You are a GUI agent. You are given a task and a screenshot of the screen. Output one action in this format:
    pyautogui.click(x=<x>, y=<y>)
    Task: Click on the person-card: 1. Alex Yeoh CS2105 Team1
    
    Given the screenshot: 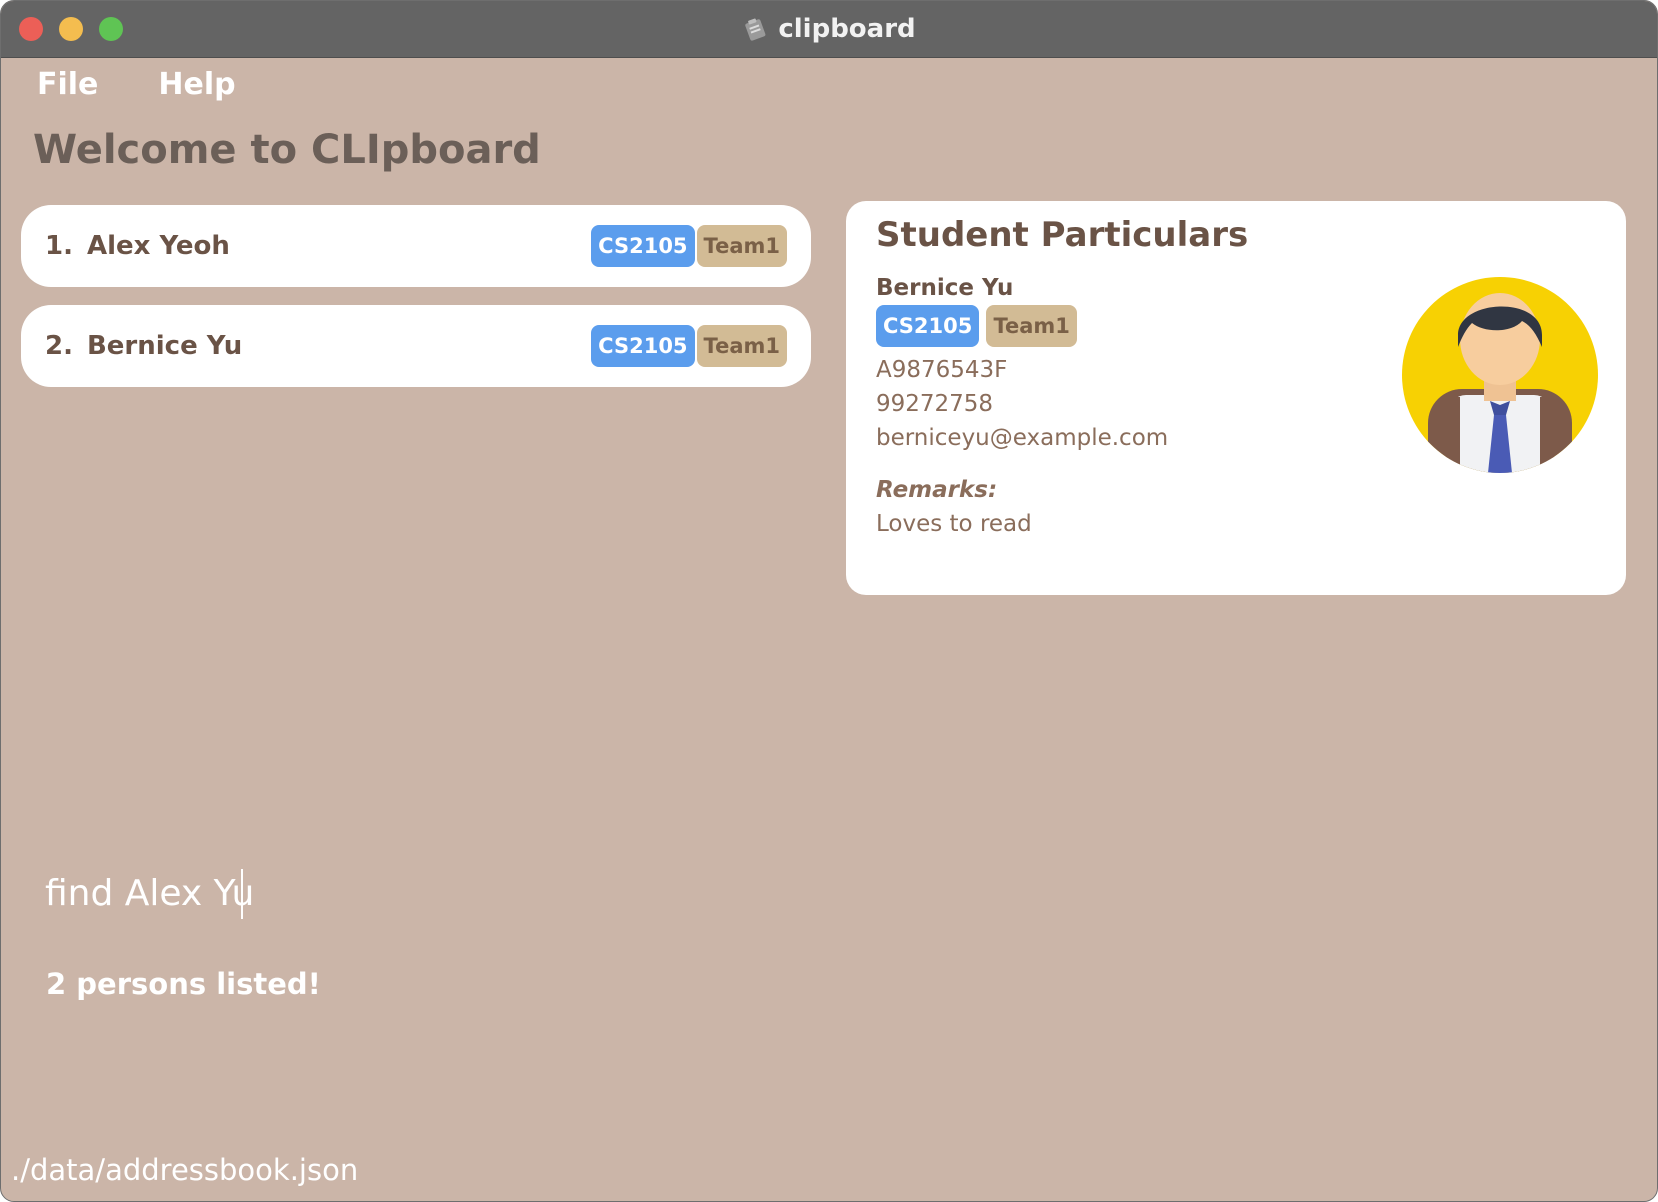 What is the action you would take?
    pyautogui.click(x=416, y=246)
    